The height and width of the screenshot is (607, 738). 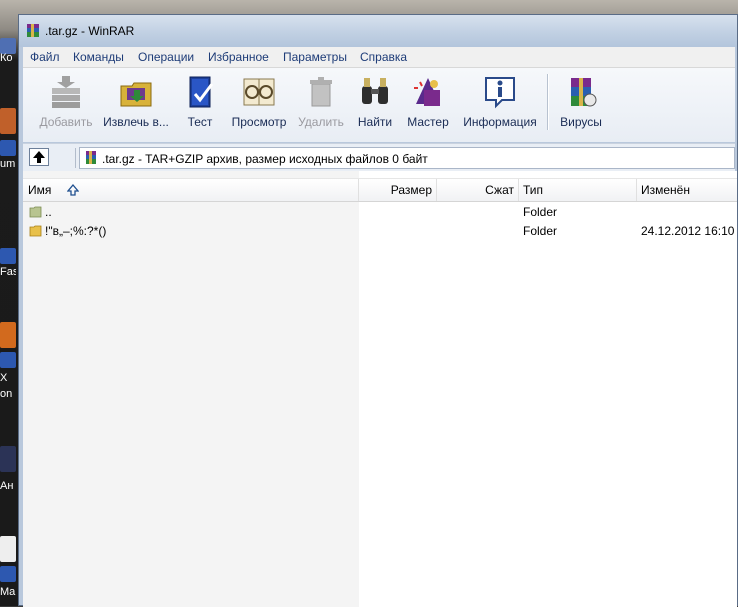 What do you see at coordinates (45, 57) in the screenshot?
I see `menu-file: Файл` at bounding box center [45, 57].